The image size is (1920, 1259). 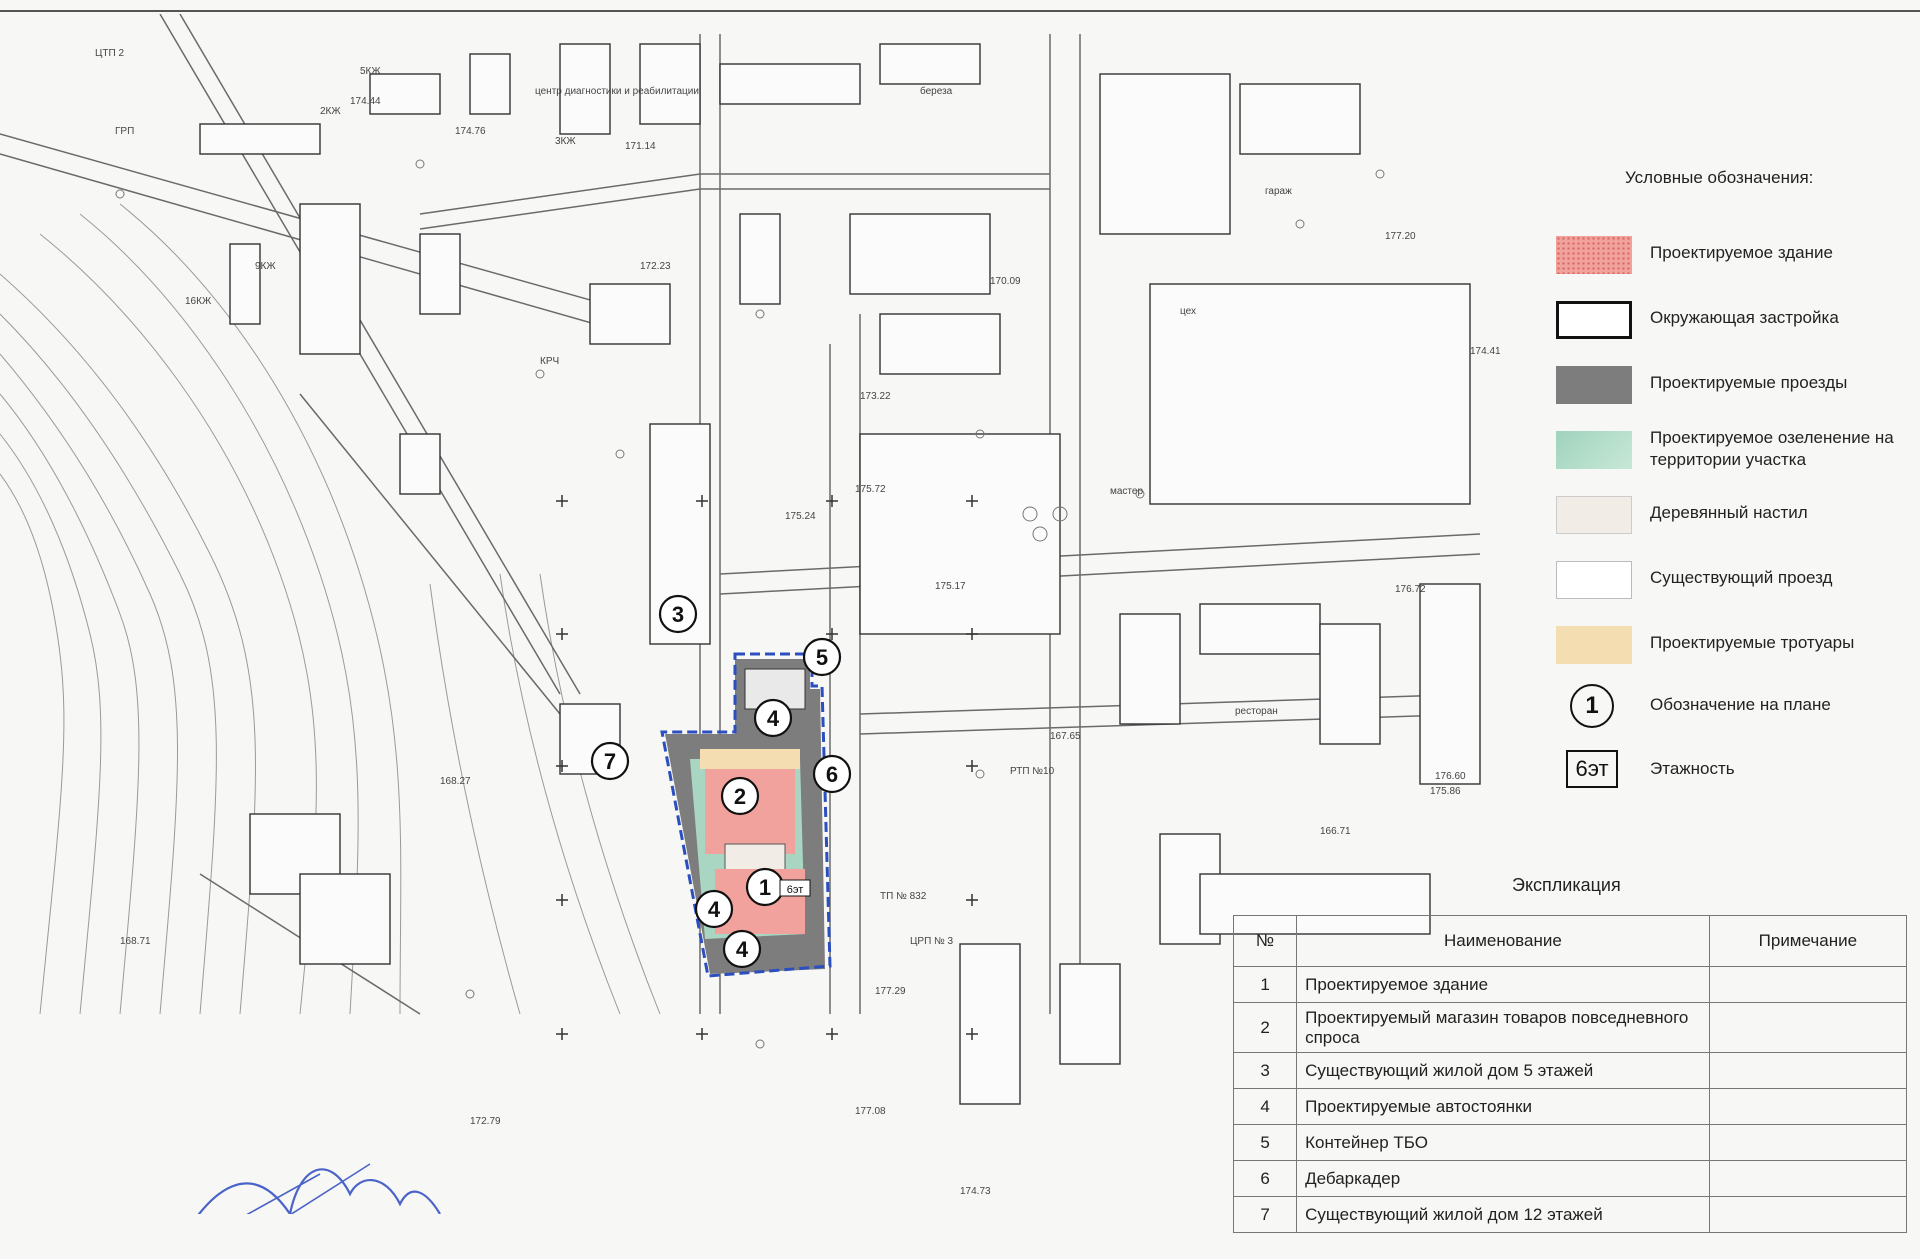 I want to click on map-label: береза, so click(x=936, y=91).